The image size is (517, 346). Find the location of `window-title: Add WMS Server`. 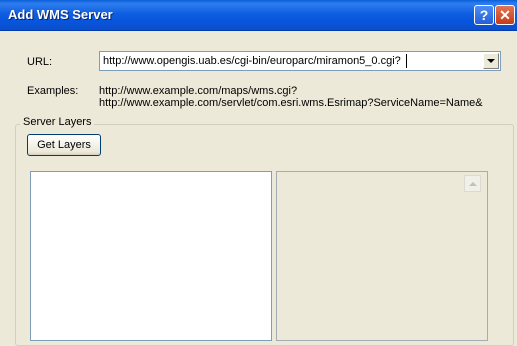

window-title: Add WMS Server is located at coordinates (60, 14).